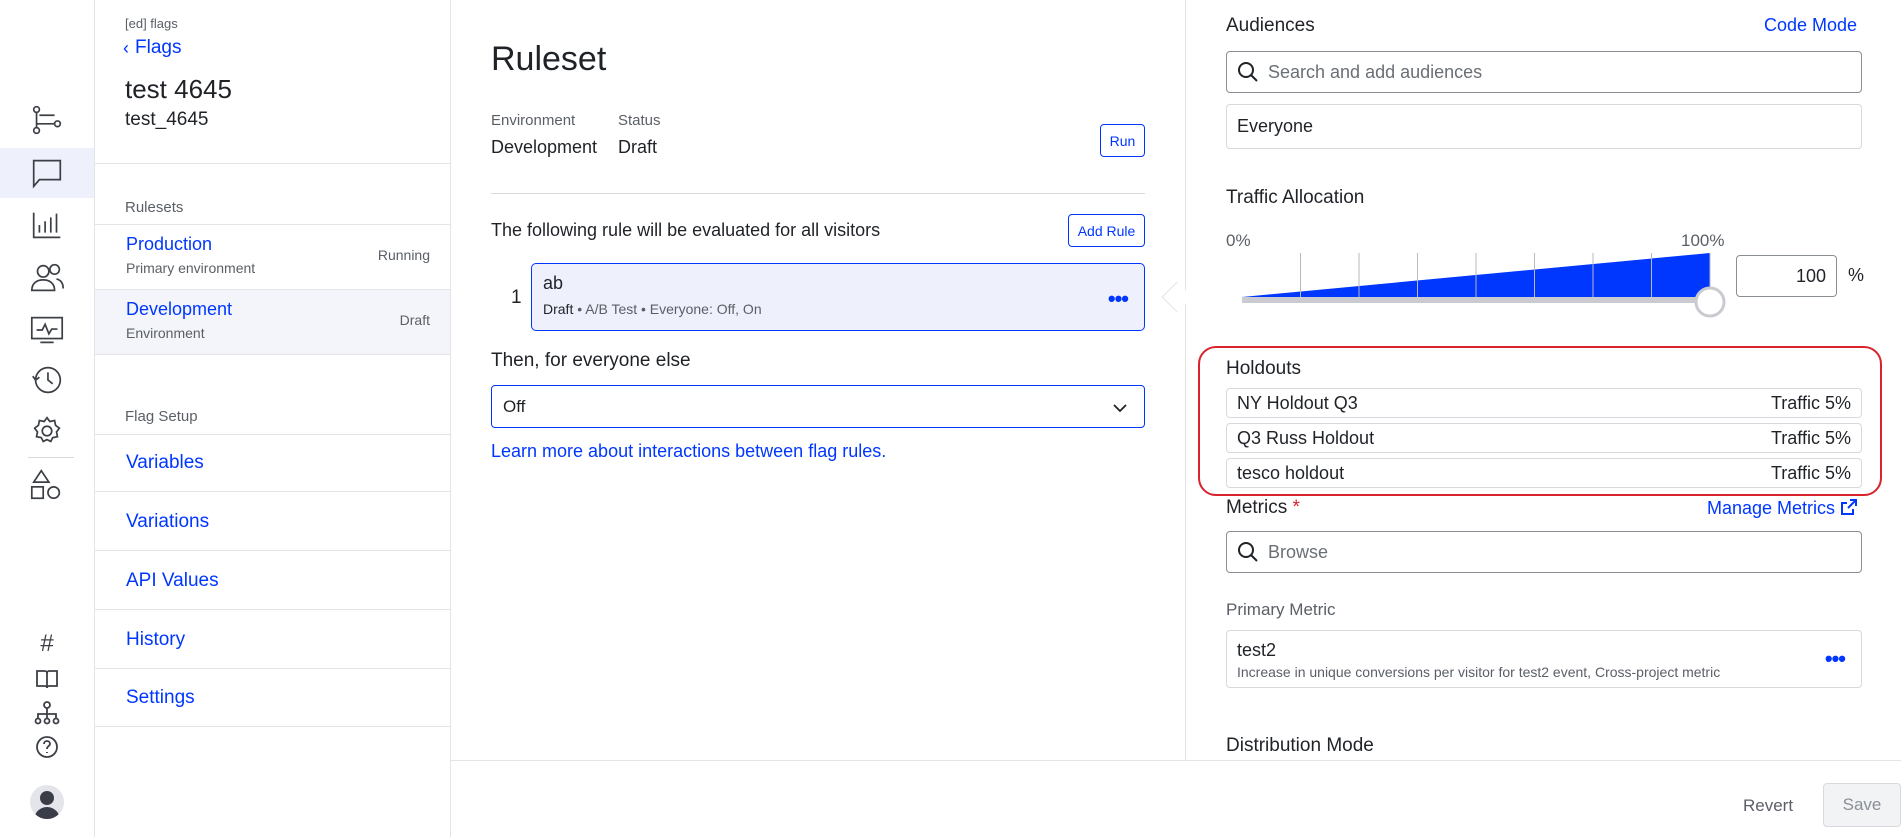 The image size is (1901, 837). Describe the element at coordinates (1263, 368) in the screenshot. I see `holdouts-label: Holdouts` at that location.